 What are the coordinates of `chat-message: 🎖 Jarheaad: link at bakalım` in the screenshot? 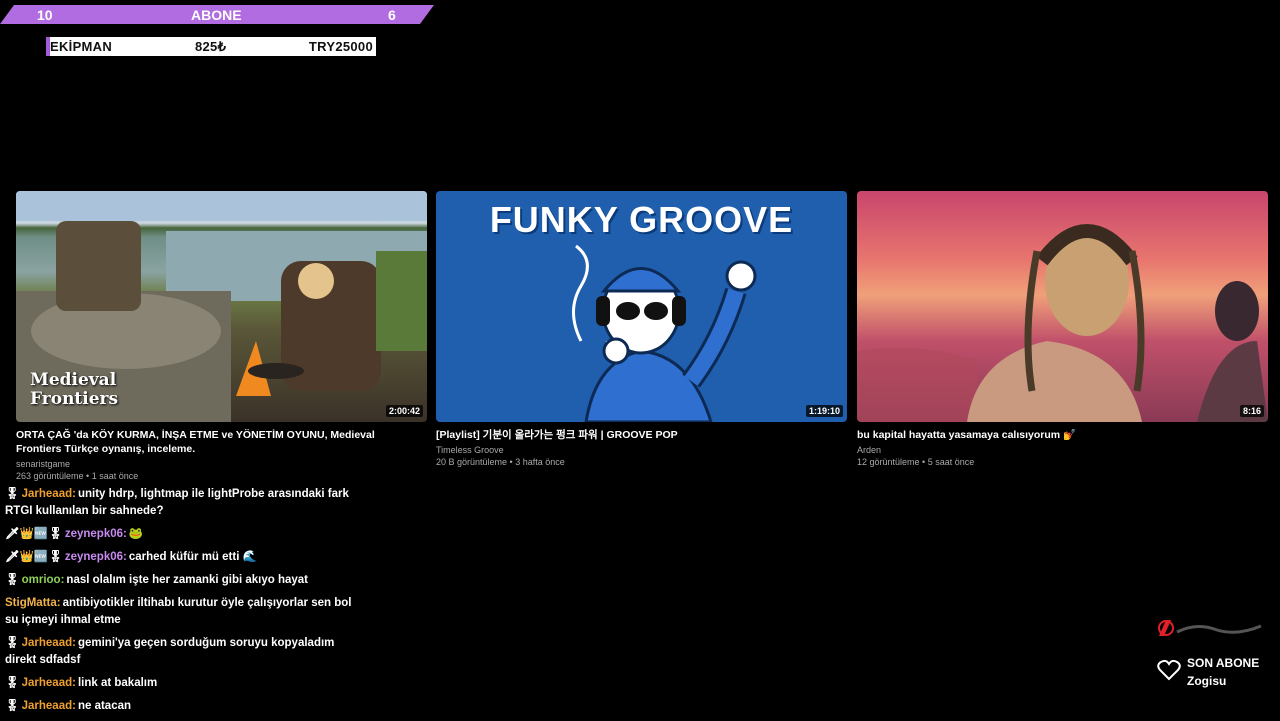 It's located at (185, 683).